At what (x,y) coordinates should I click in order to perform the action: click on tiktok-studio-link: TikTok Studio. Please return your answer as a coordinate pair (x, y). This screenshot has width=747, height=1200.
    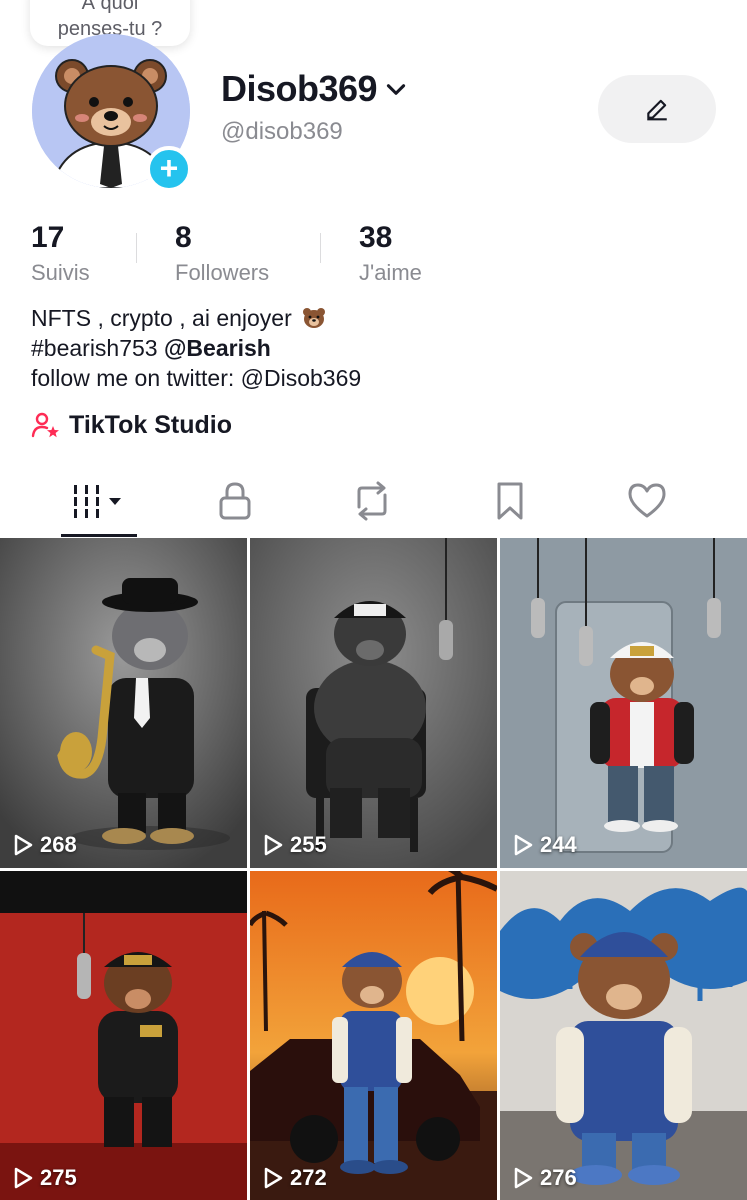
    Looking at the image, I should click on (131, 425).